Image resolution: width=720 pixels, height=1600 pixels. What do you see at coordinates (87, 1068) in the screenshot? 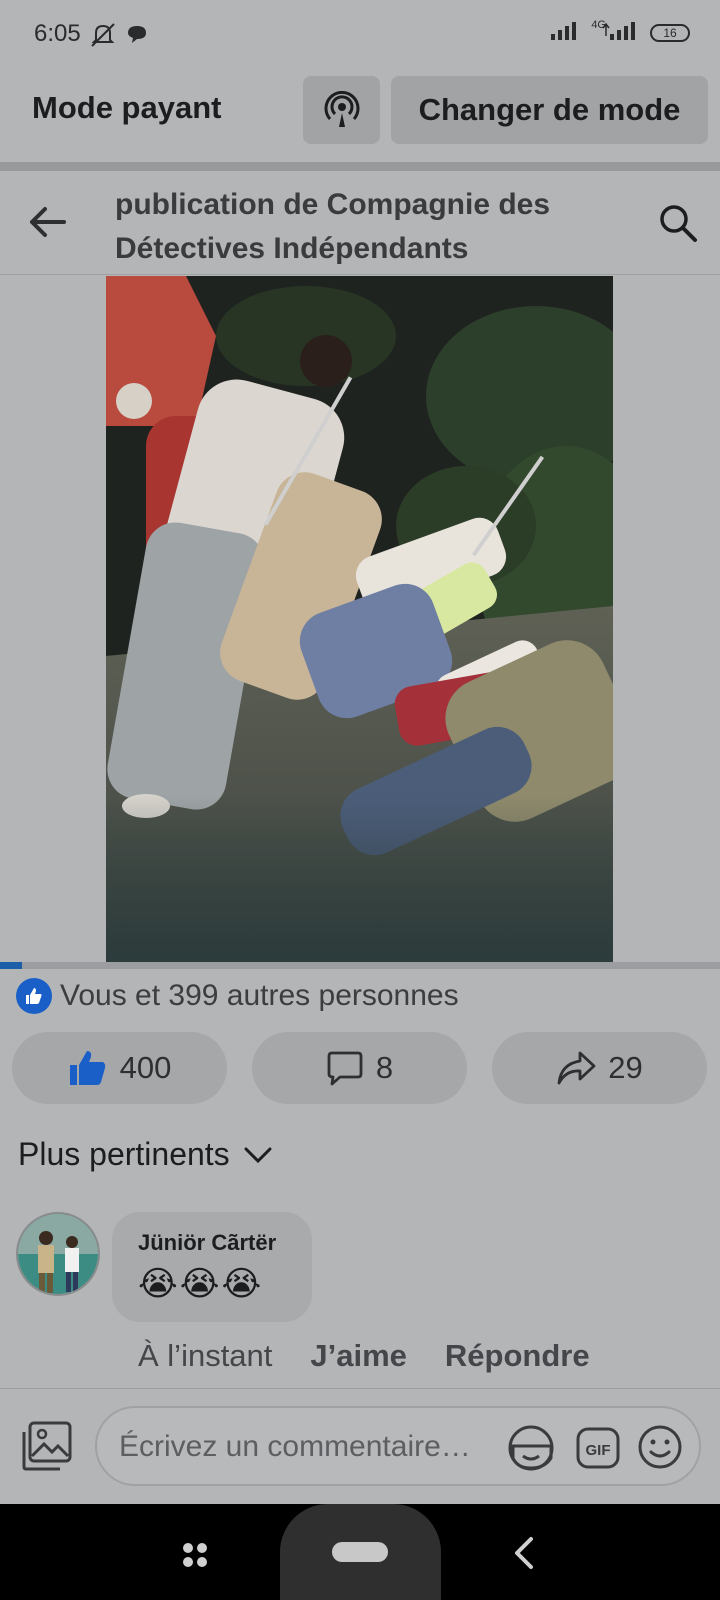
I see `thumbs-up-icon` at bounding box center [87, 1068].